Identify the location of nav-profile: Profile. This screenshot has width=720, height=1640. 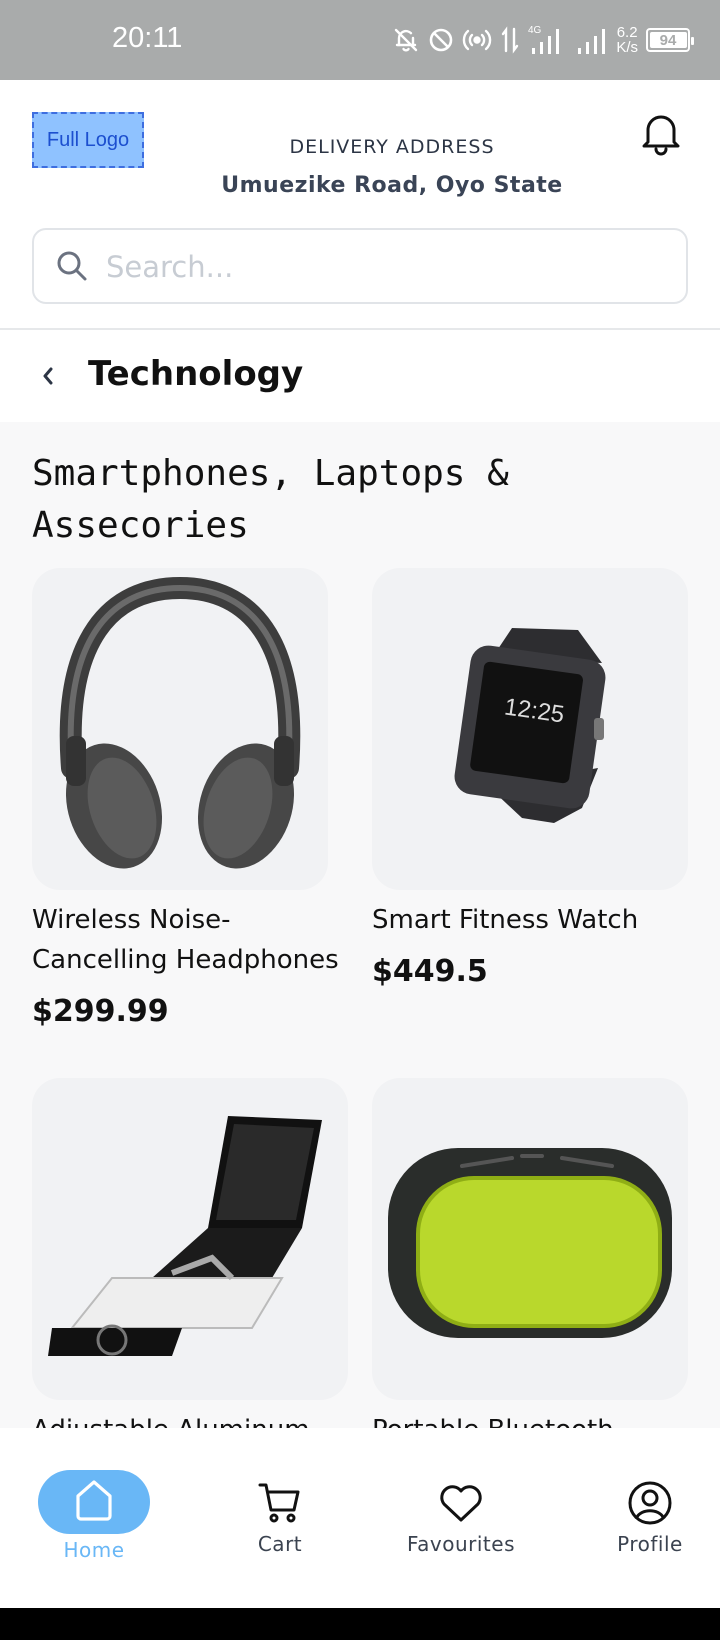
(650, 1518).